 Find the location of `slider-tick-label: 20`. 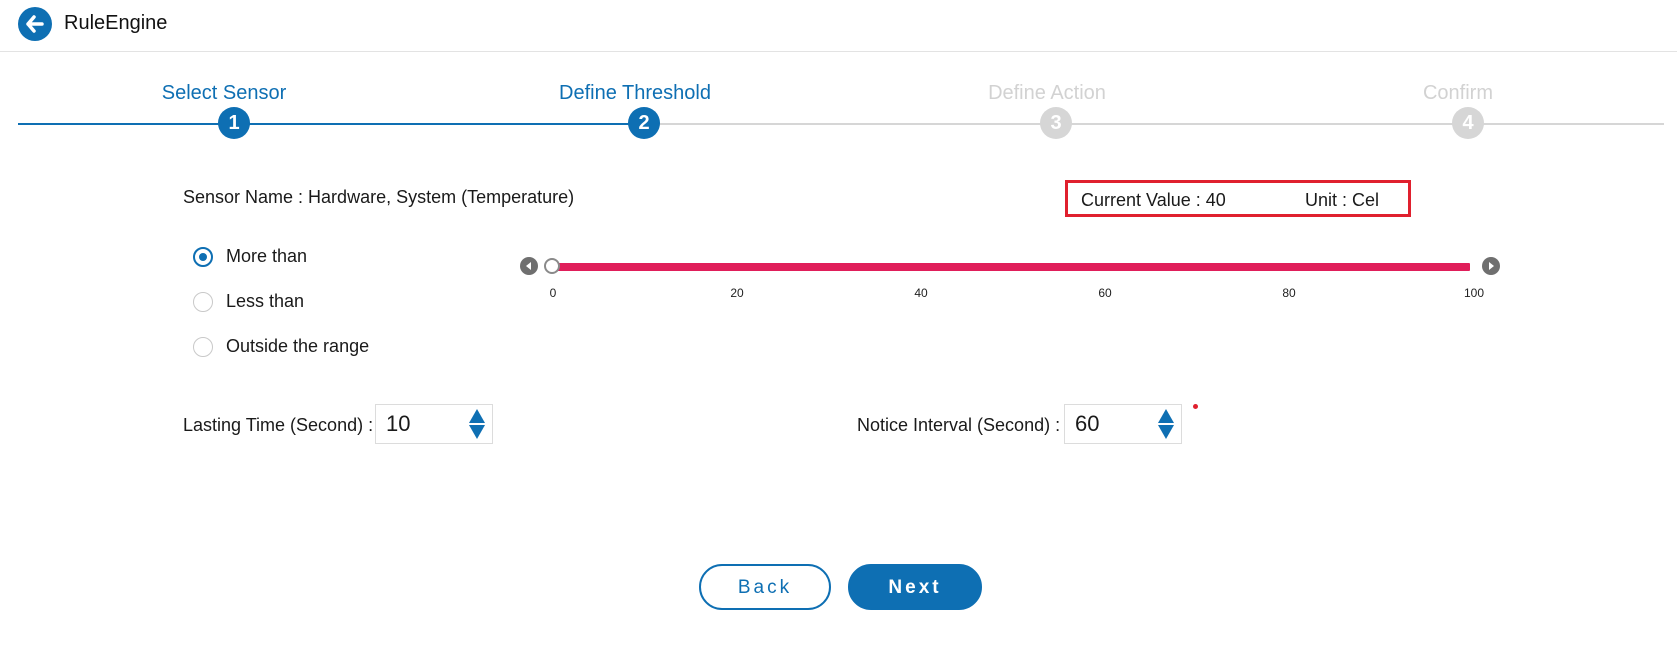

slider-tick-label: 20 is located at coordinates (737, 293).